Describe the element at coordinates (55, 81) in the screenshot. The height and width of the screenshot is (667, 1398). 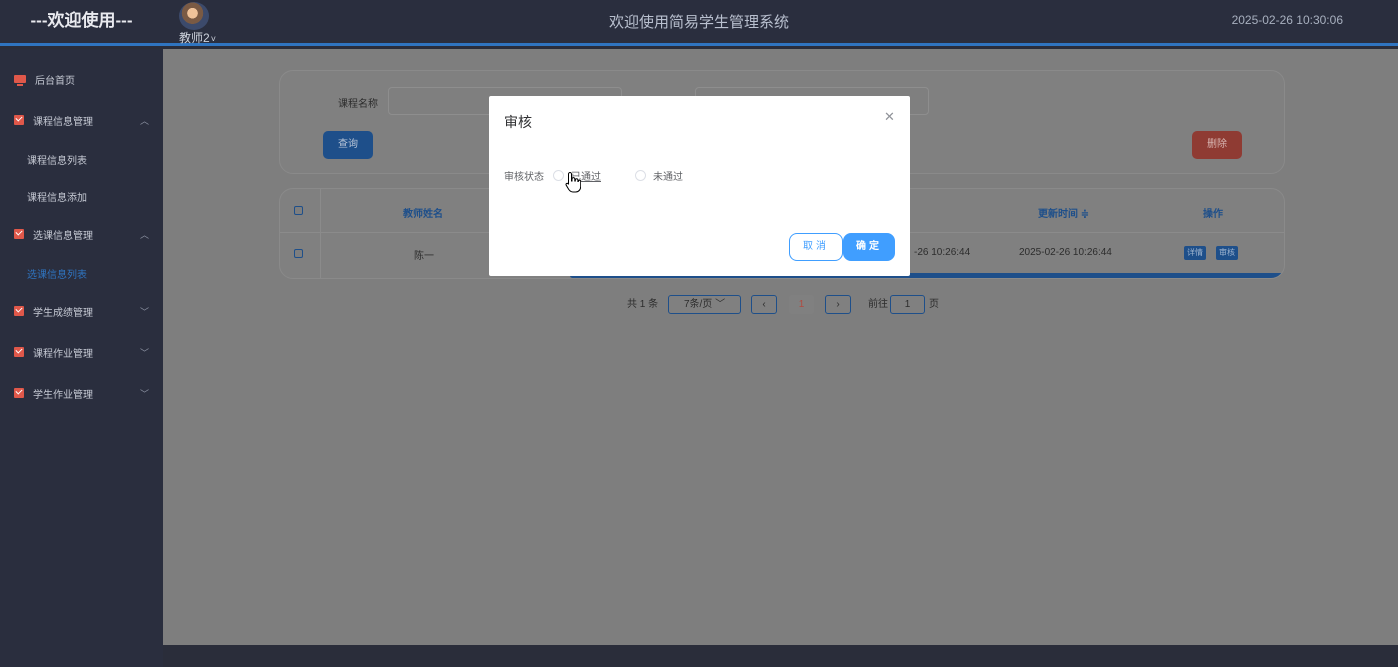
I see `sidebar-item-label: 后台首页` at that location.